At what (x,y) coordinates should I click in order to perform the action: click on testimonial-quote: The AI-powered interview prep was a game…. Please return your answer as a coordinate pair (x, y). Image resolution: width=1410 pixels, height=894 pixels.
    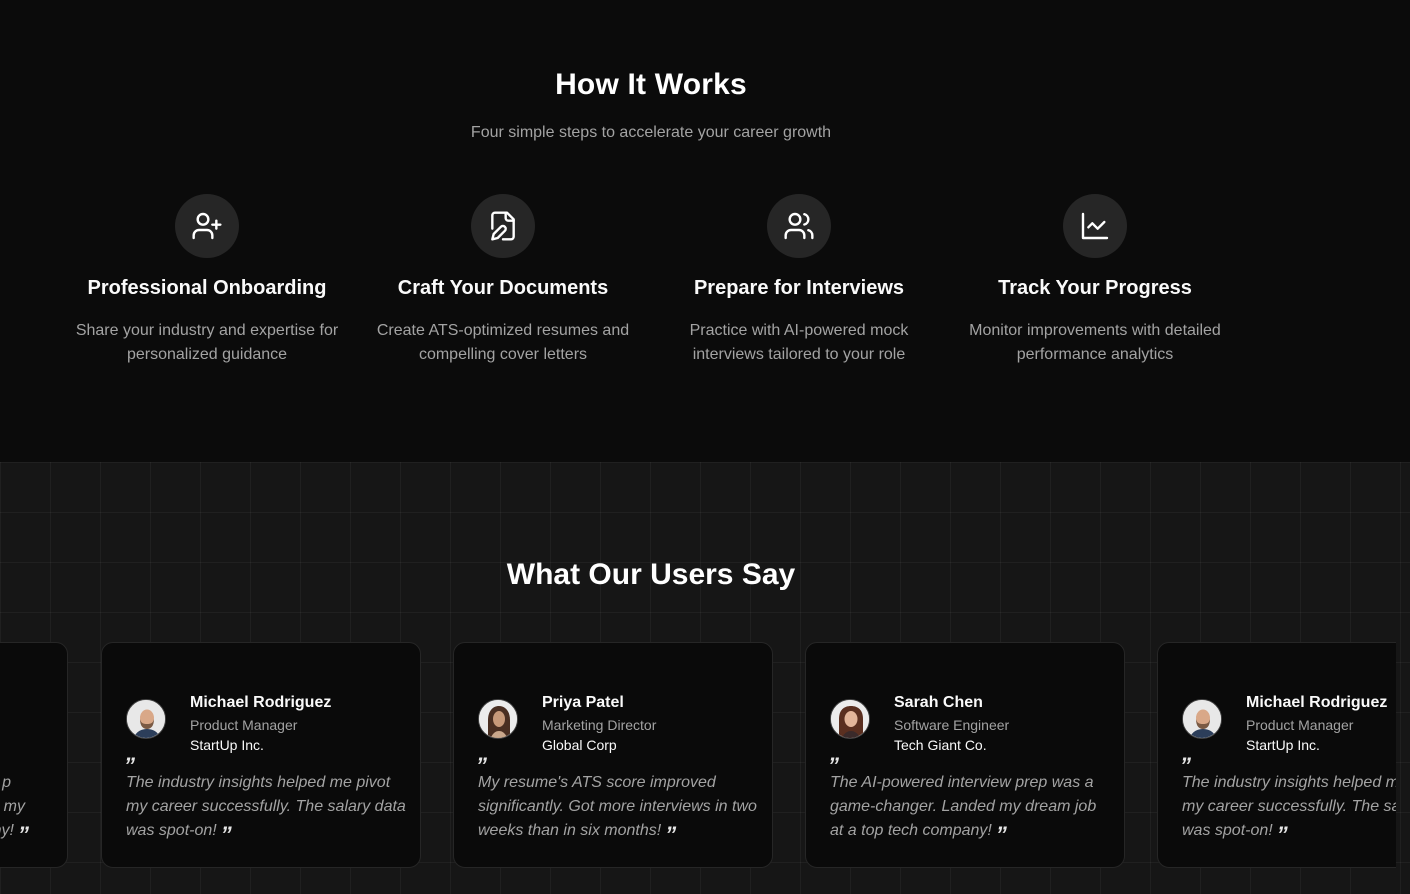
    Looking at the image, I should click on (963, 810).